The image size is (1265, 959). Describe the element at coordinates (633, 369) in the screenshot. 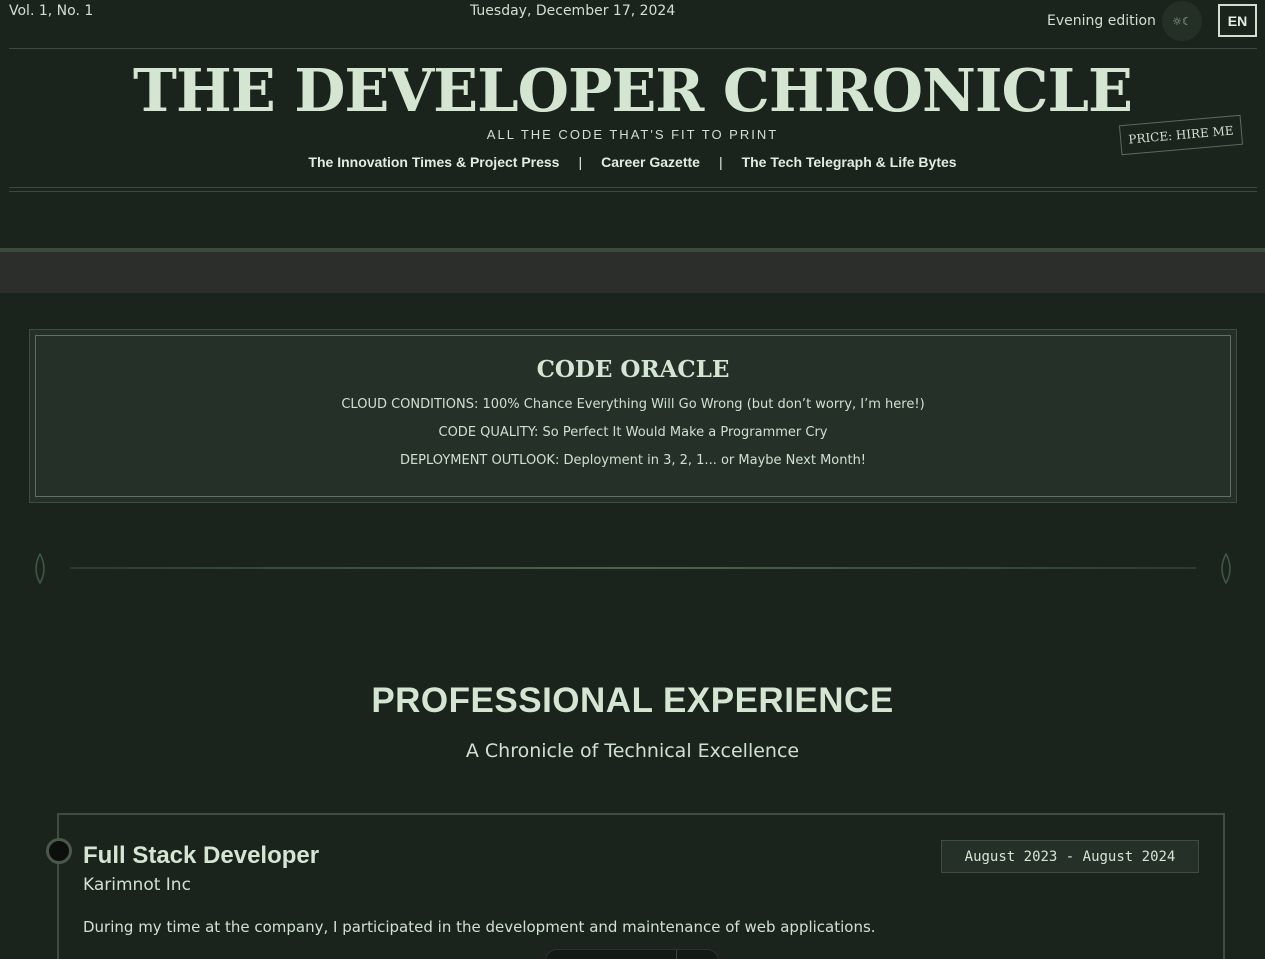

I see `oracle-title: CODE ORACLE` at that location.